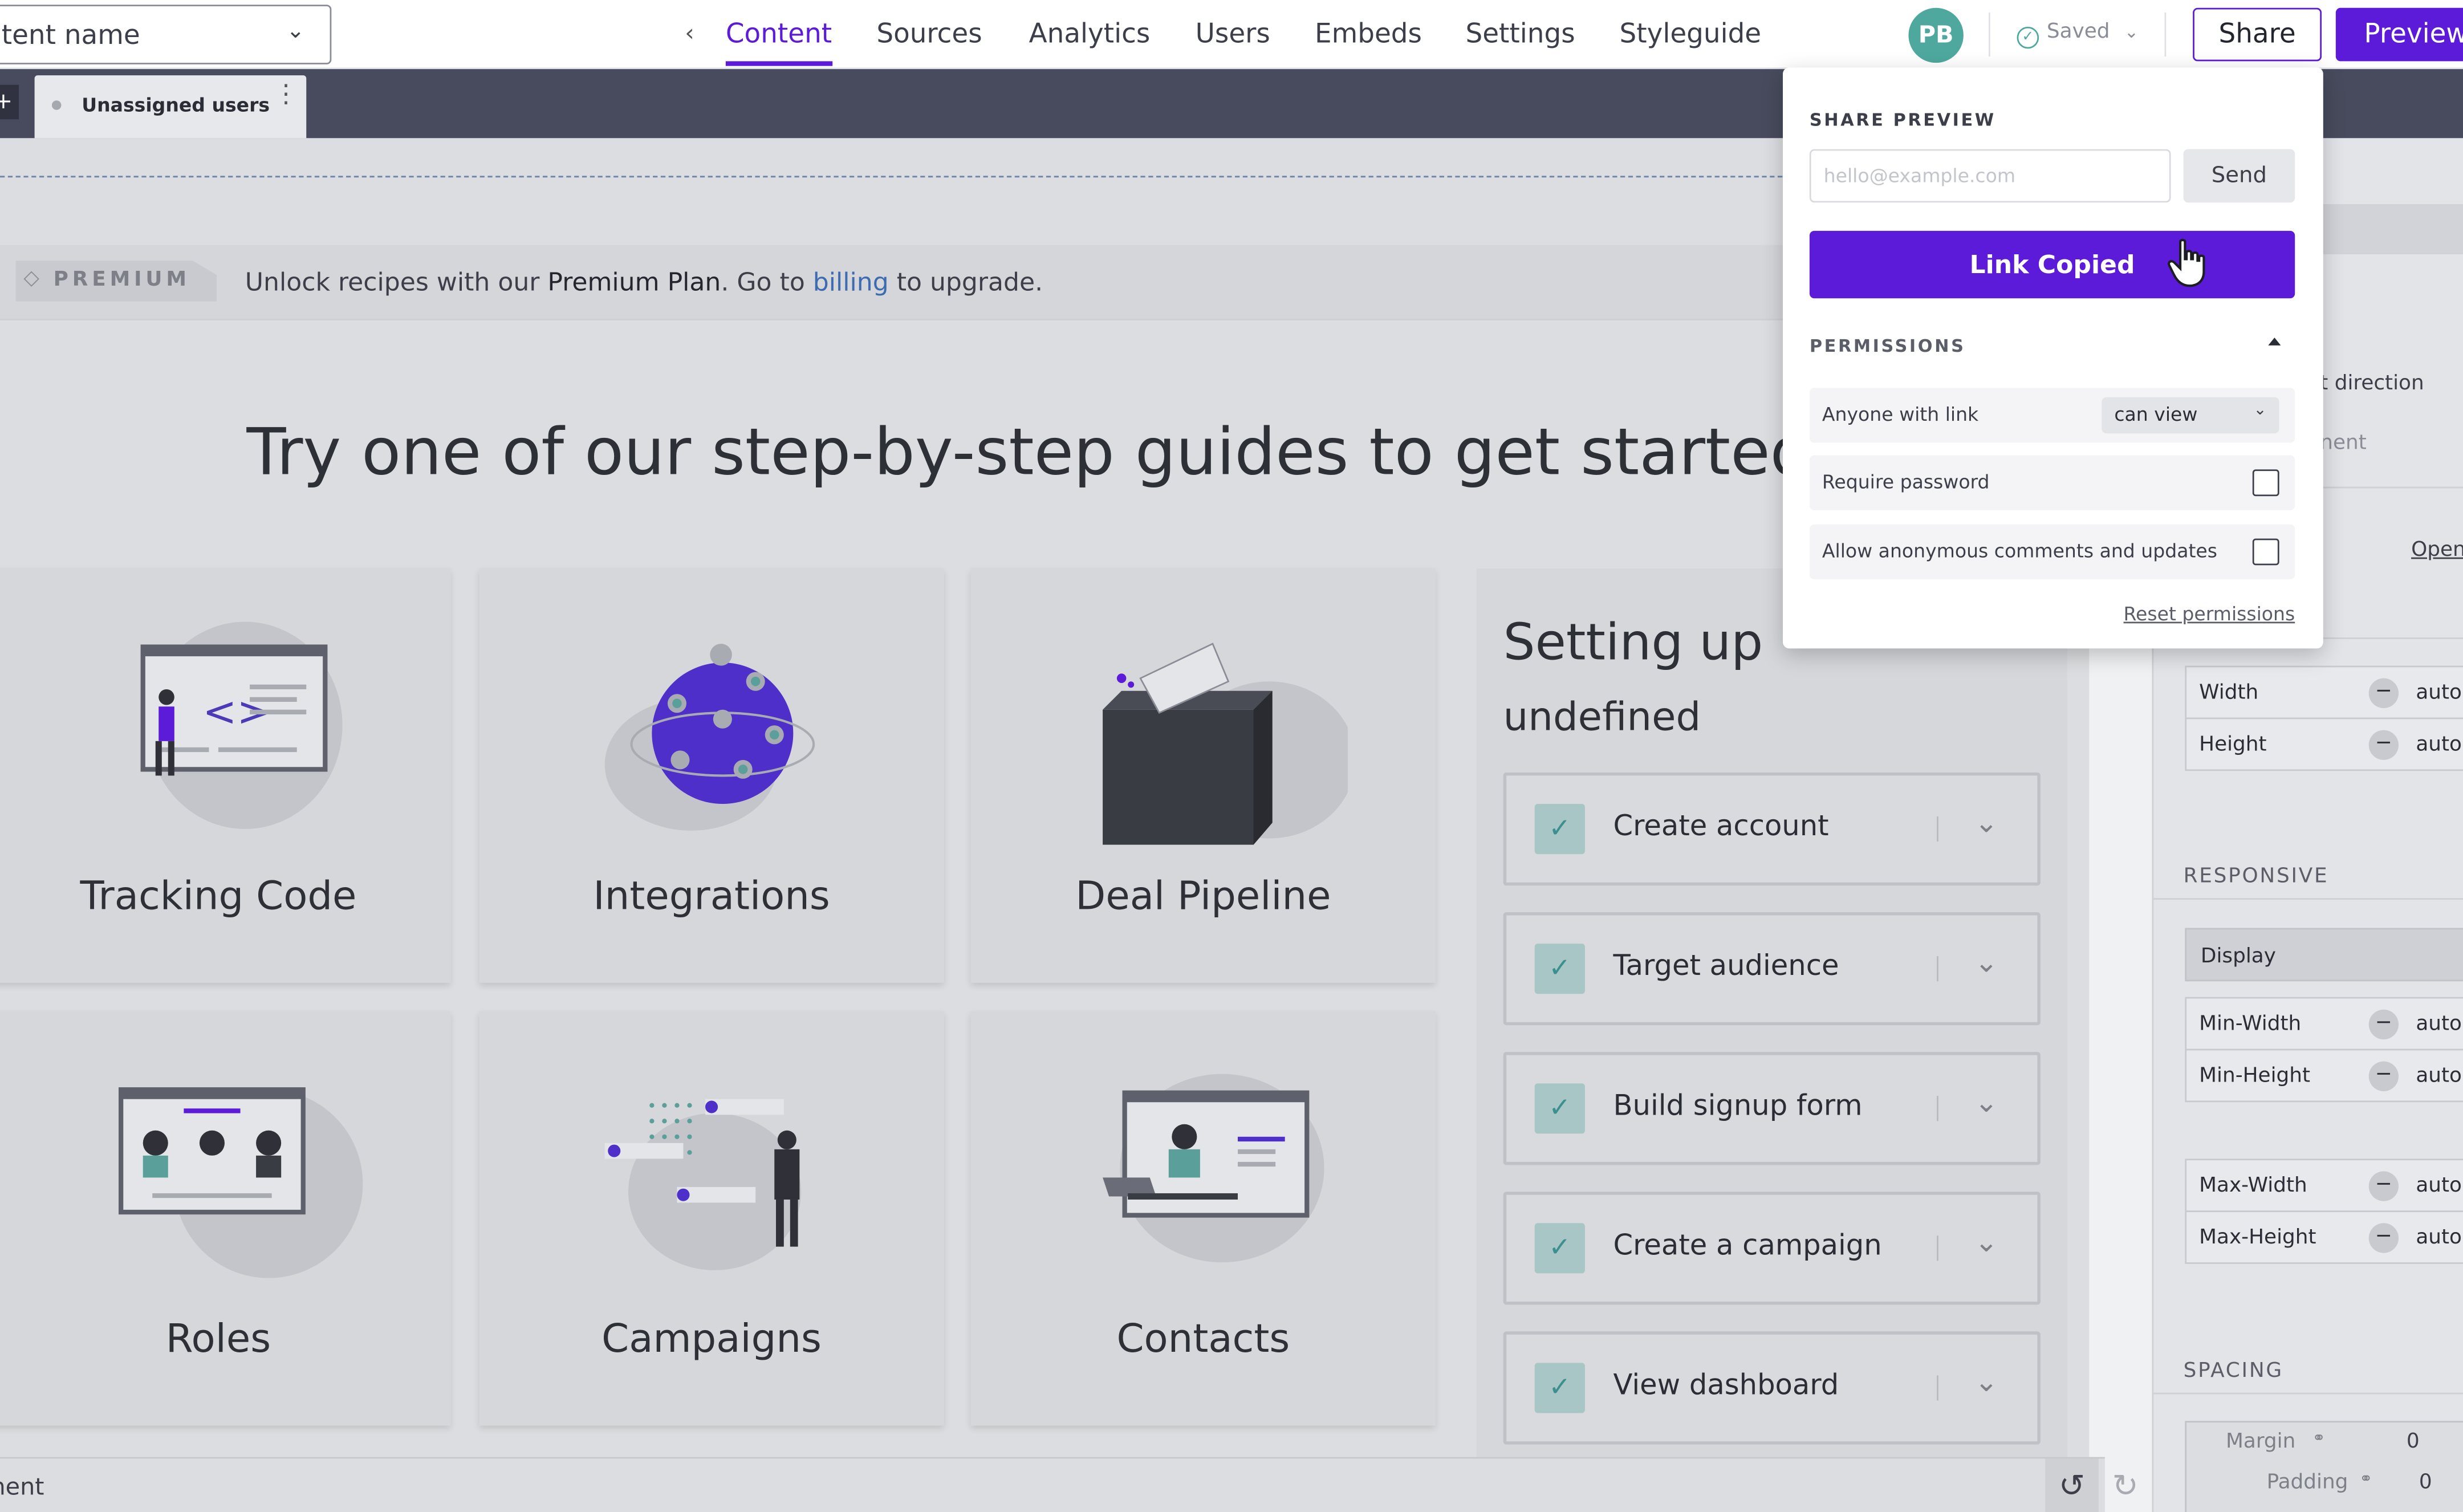 Image resolution: width=2463 pixels, height=1512 pixels. I want to click on element-path: nent, so click(22, 1487).